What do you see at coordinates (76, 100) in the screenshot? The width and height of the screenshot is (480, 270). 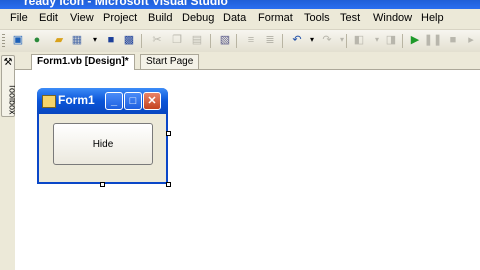 I see `form-title: Form1` at bounding box center [76, 100].